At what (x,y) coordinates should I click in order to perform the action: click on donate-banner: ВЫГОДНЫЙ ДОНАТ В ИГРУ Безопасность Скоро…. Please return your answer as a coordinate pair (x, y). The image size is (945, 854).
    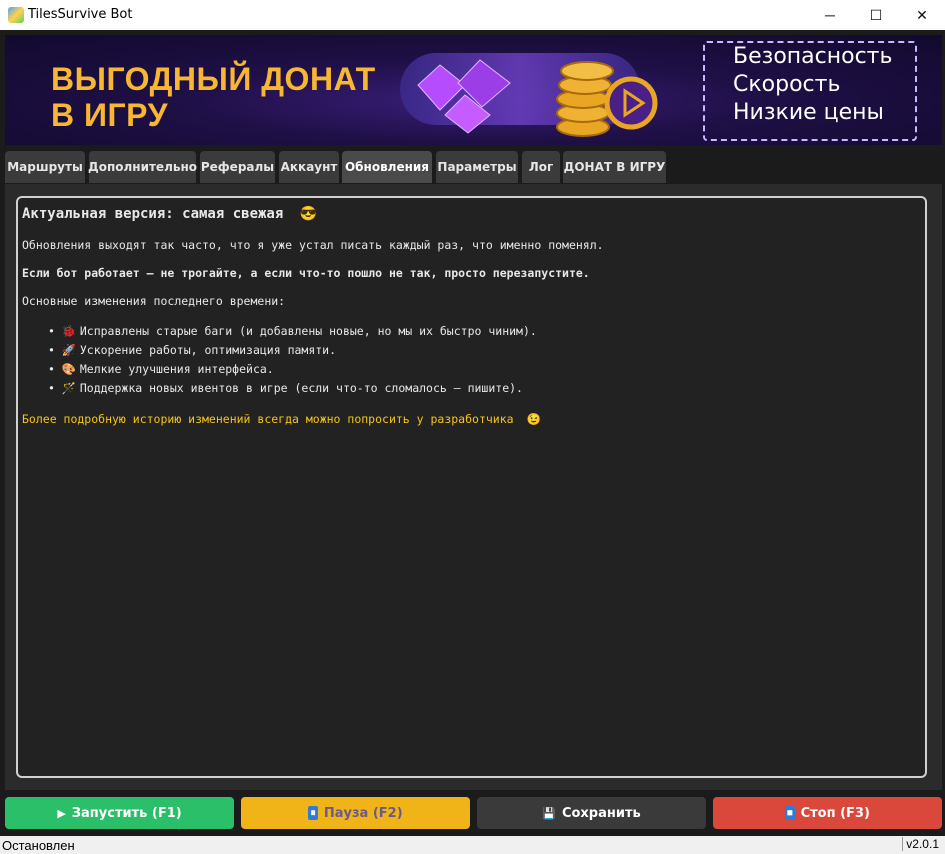
    Looking at the image, I should click on (473, 90).